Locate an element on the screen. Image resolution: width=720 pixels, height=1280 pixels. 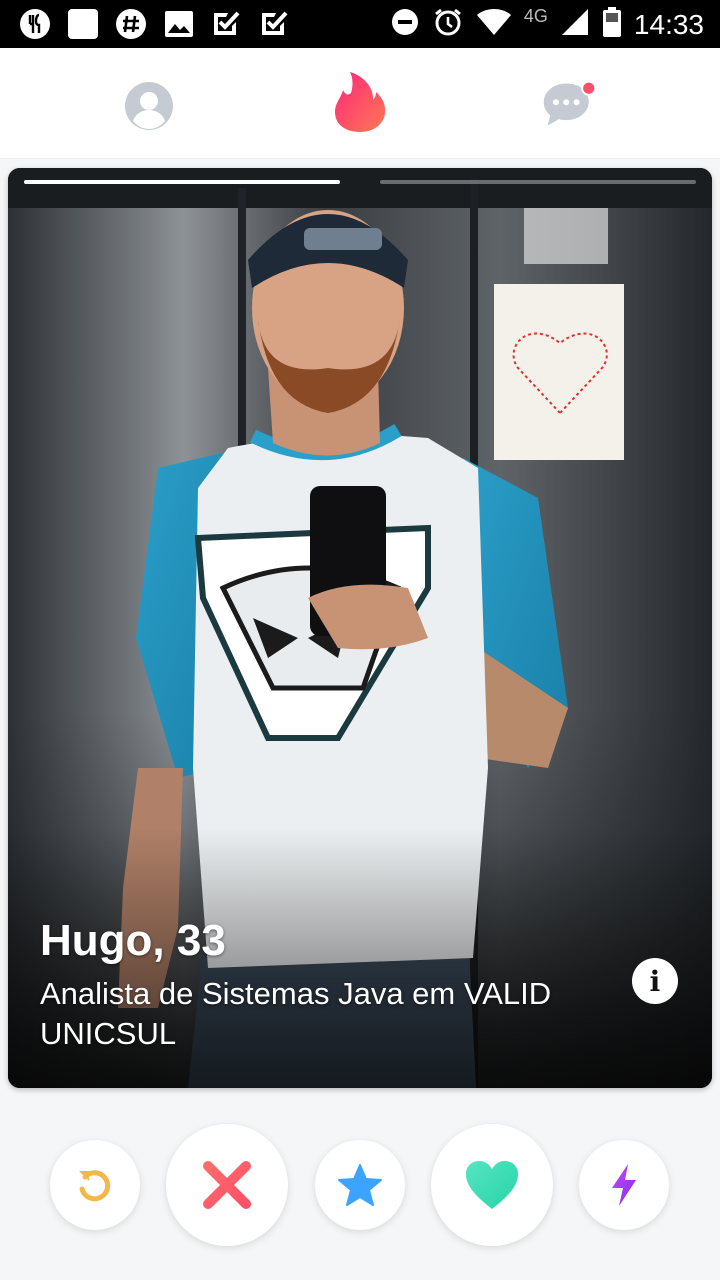
wifi-icon is located at coordinates (494, 24).